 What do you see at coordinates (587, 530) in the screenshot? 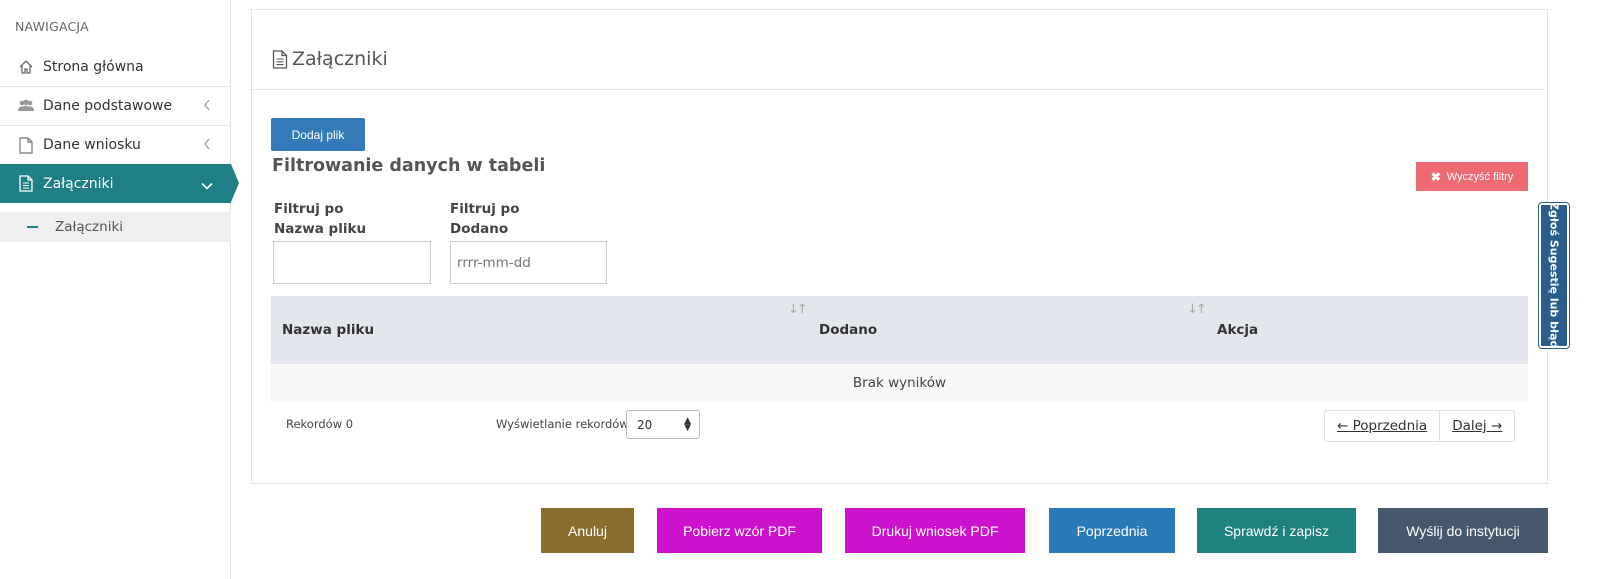
I see `cancel-button: Anuluj` at bounding box center [587, 530].